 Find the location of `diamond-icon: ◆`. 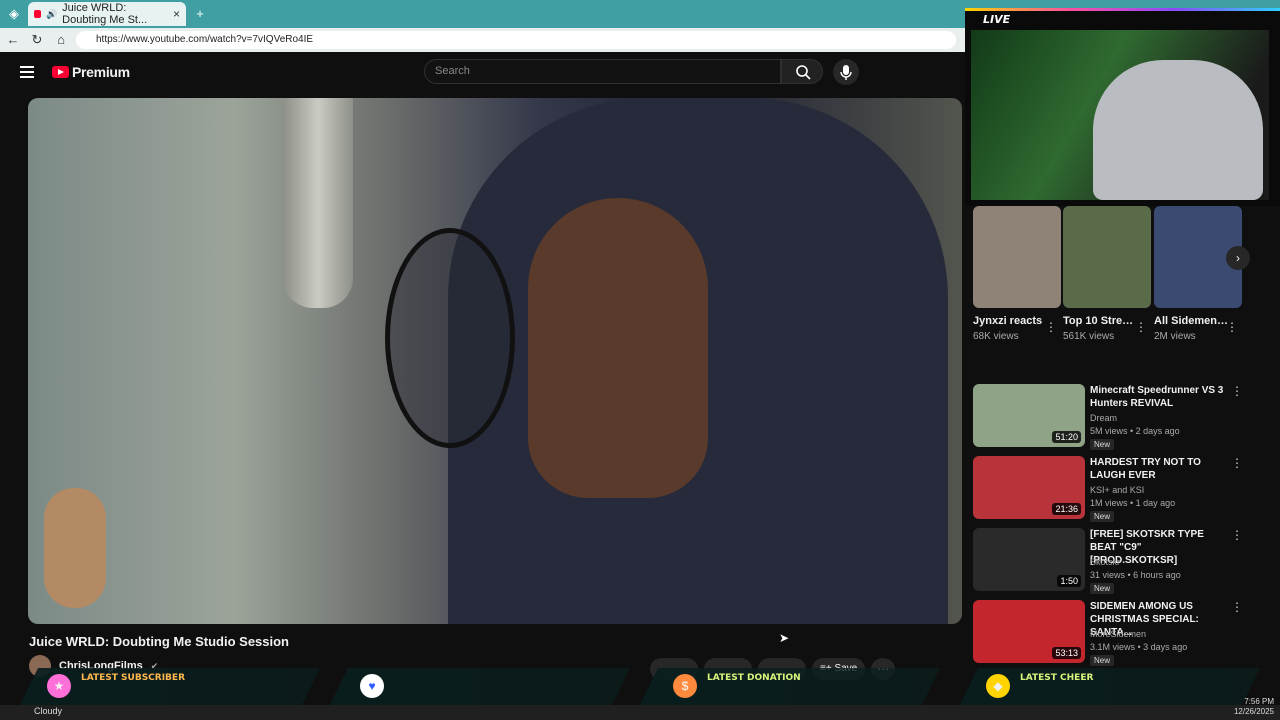

diamond-icon: ◆ is located at coordinates (998, 686).